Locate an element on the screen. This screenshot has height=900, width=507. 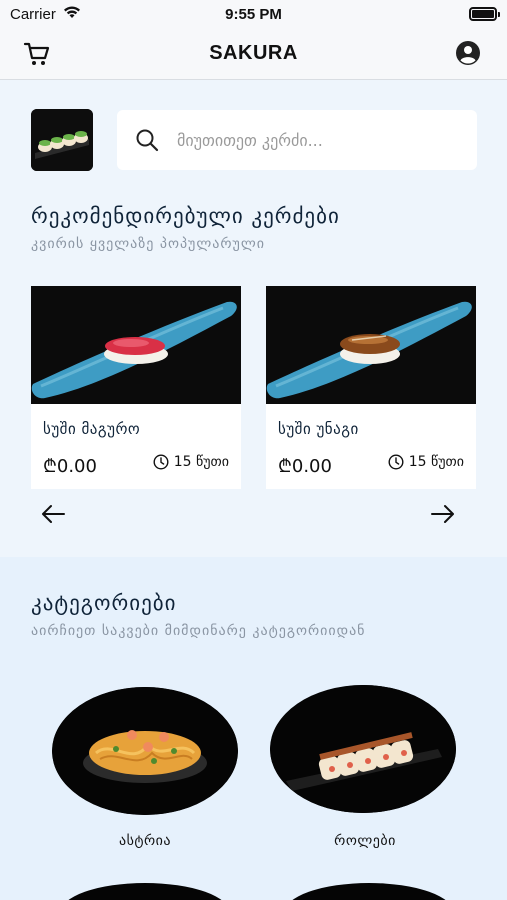
status-bar: Carrier 9:55 PM is located at coordinates (253, 14).